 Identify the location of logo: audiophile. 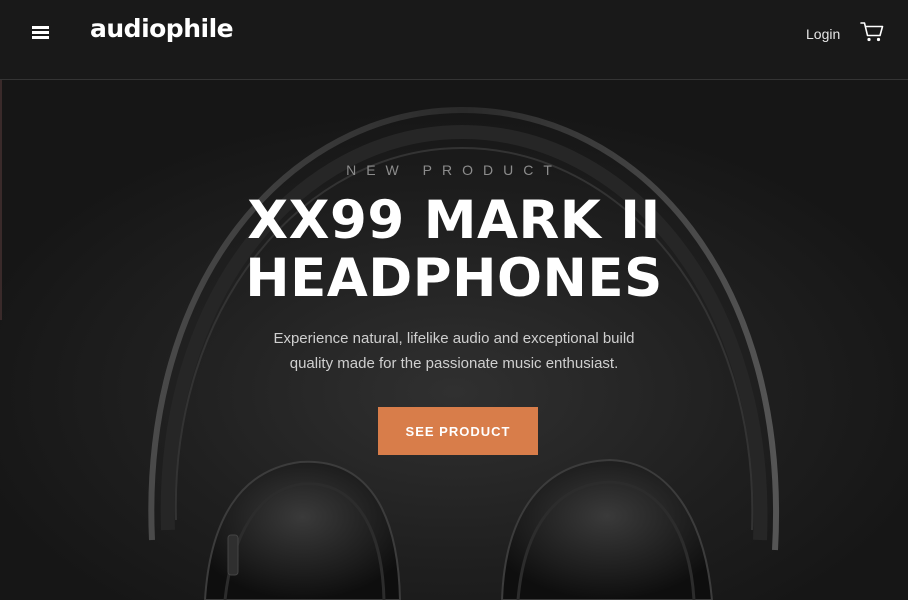
(162, 28).